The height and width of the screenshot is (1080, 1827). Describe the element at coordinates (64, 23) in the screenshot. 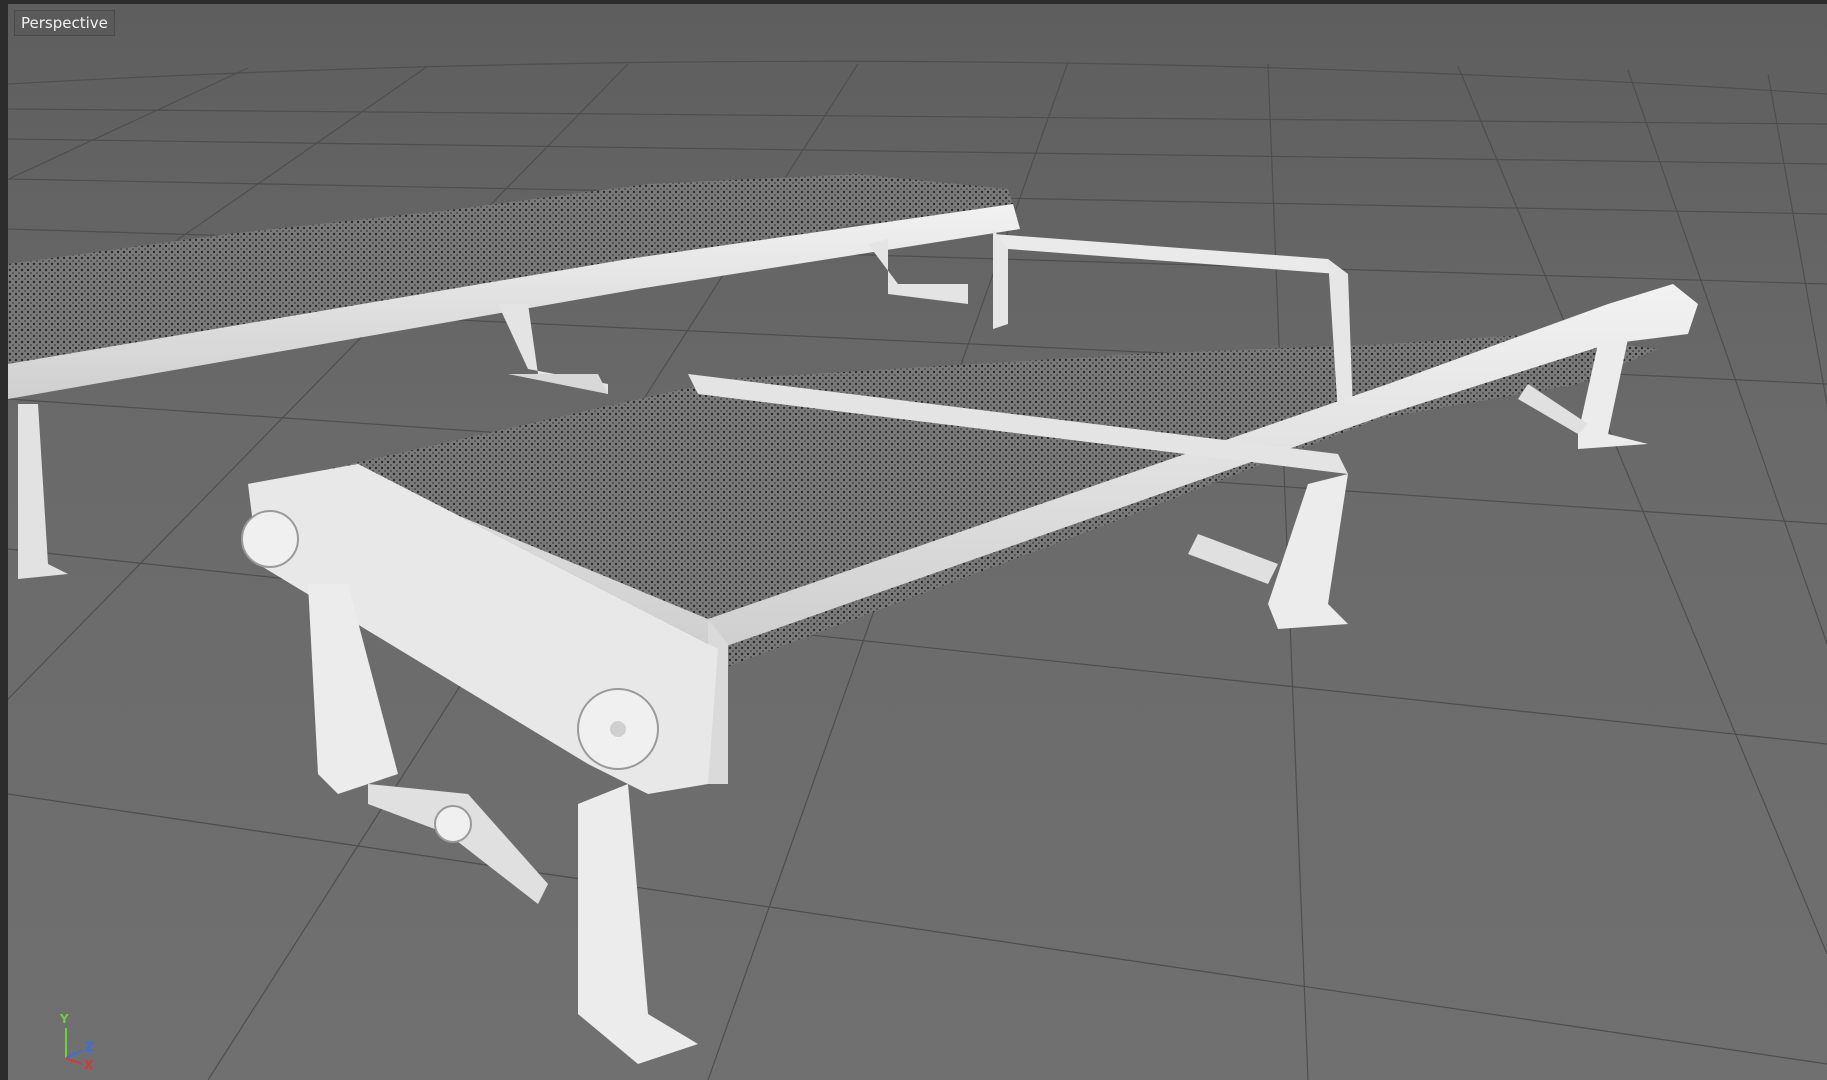

I see `viewport-label: Perspective` at that location.